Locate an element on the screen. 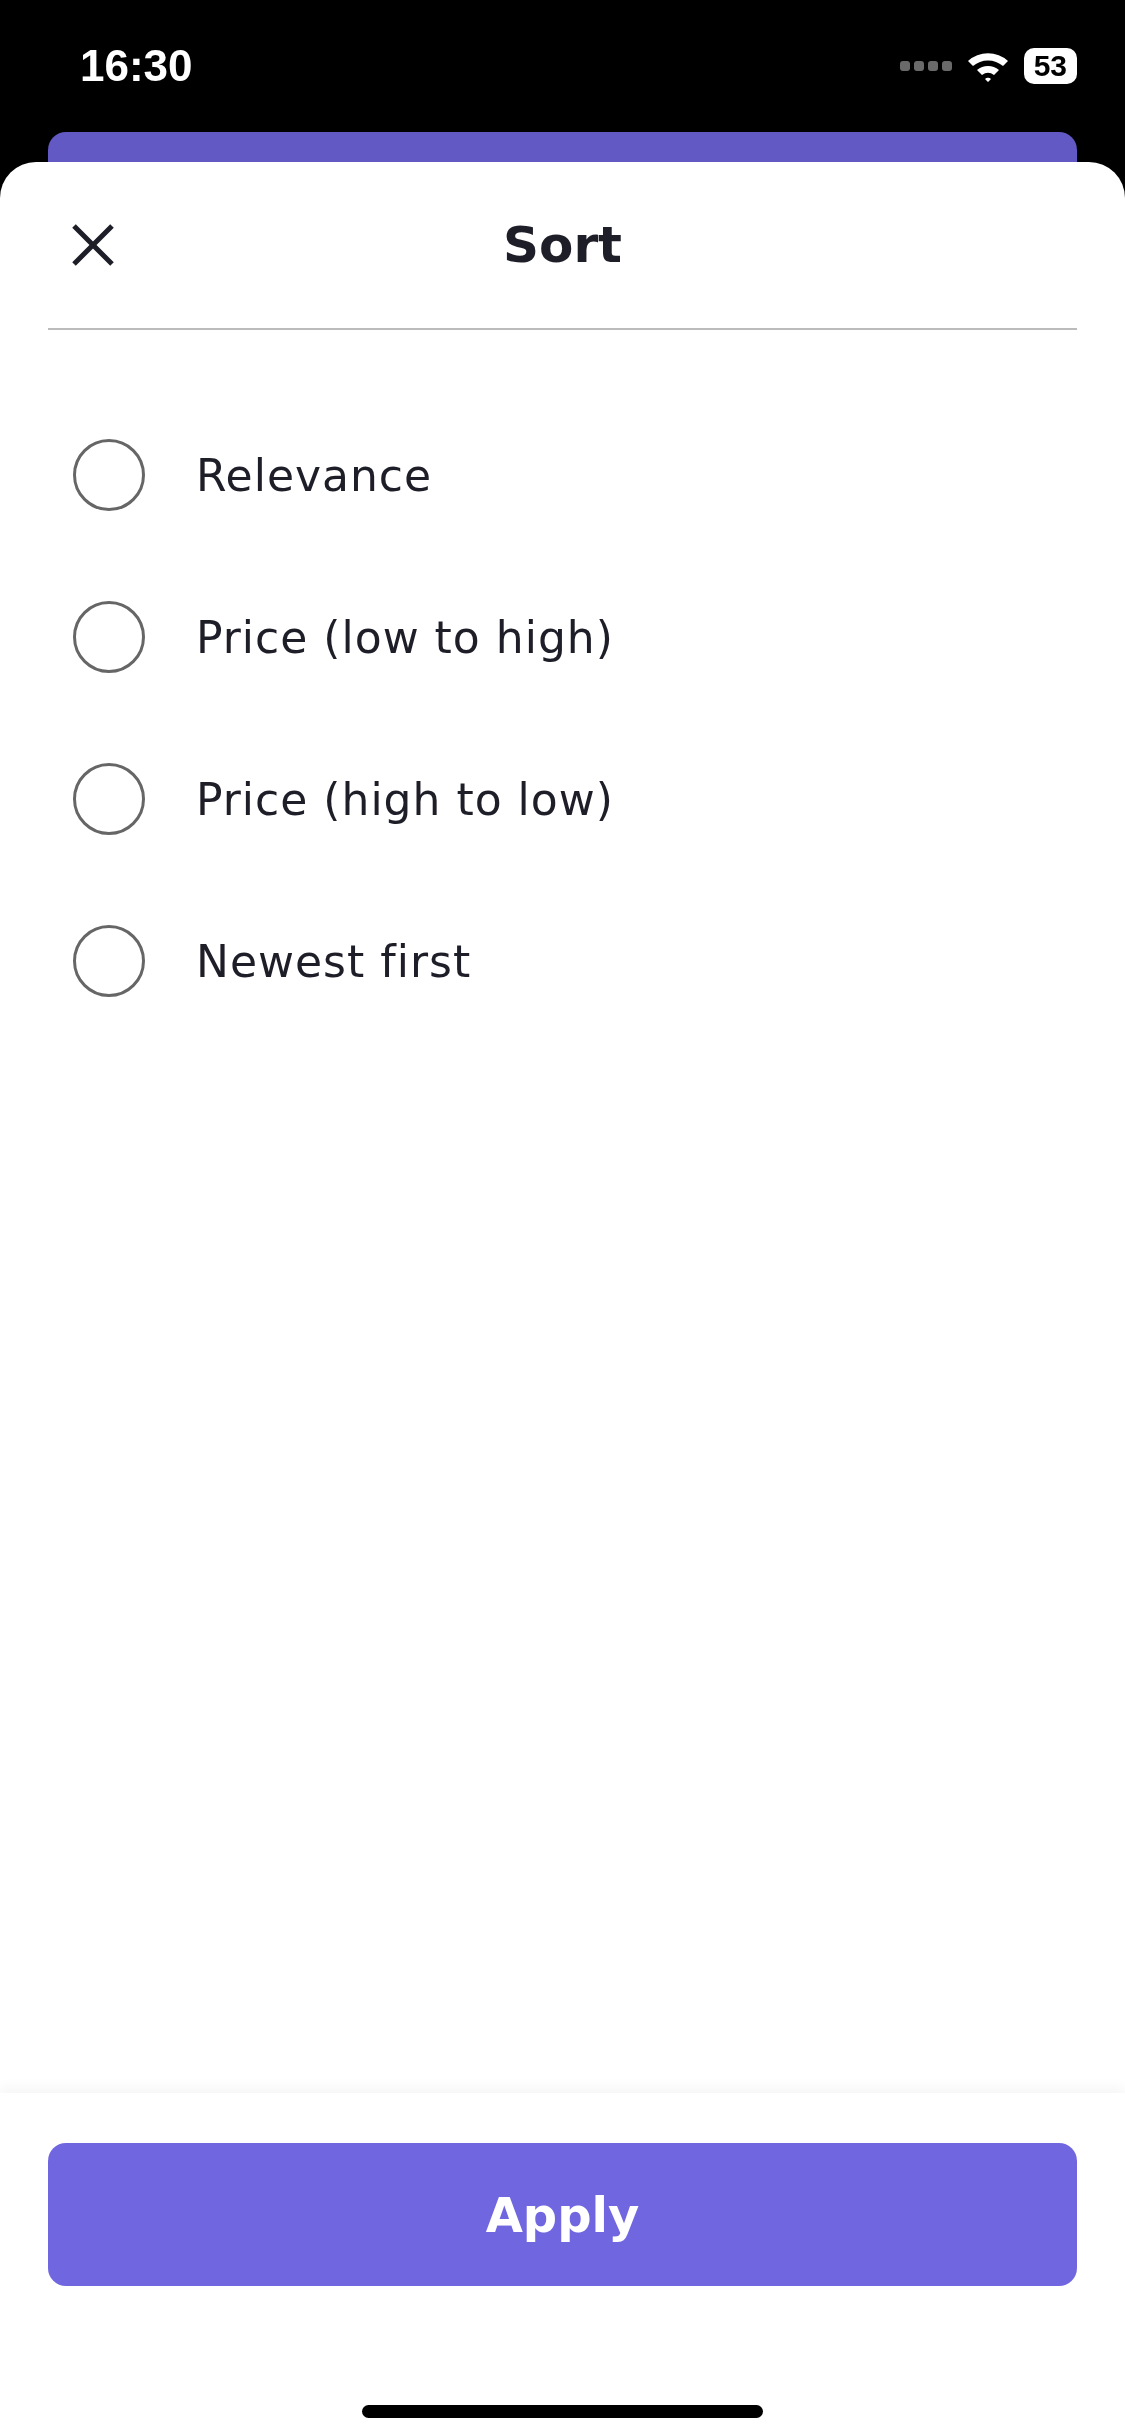 The width and height of the screenshot is (1125, 2436). signal-icon is located at coordinates (925, 66).